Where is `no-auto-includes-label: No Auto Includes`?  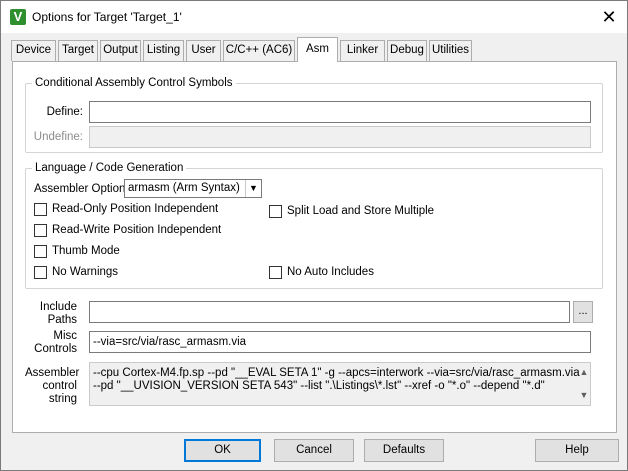
no-auto-includes-label: No Auto Includes is located at coordinates (330, 272).